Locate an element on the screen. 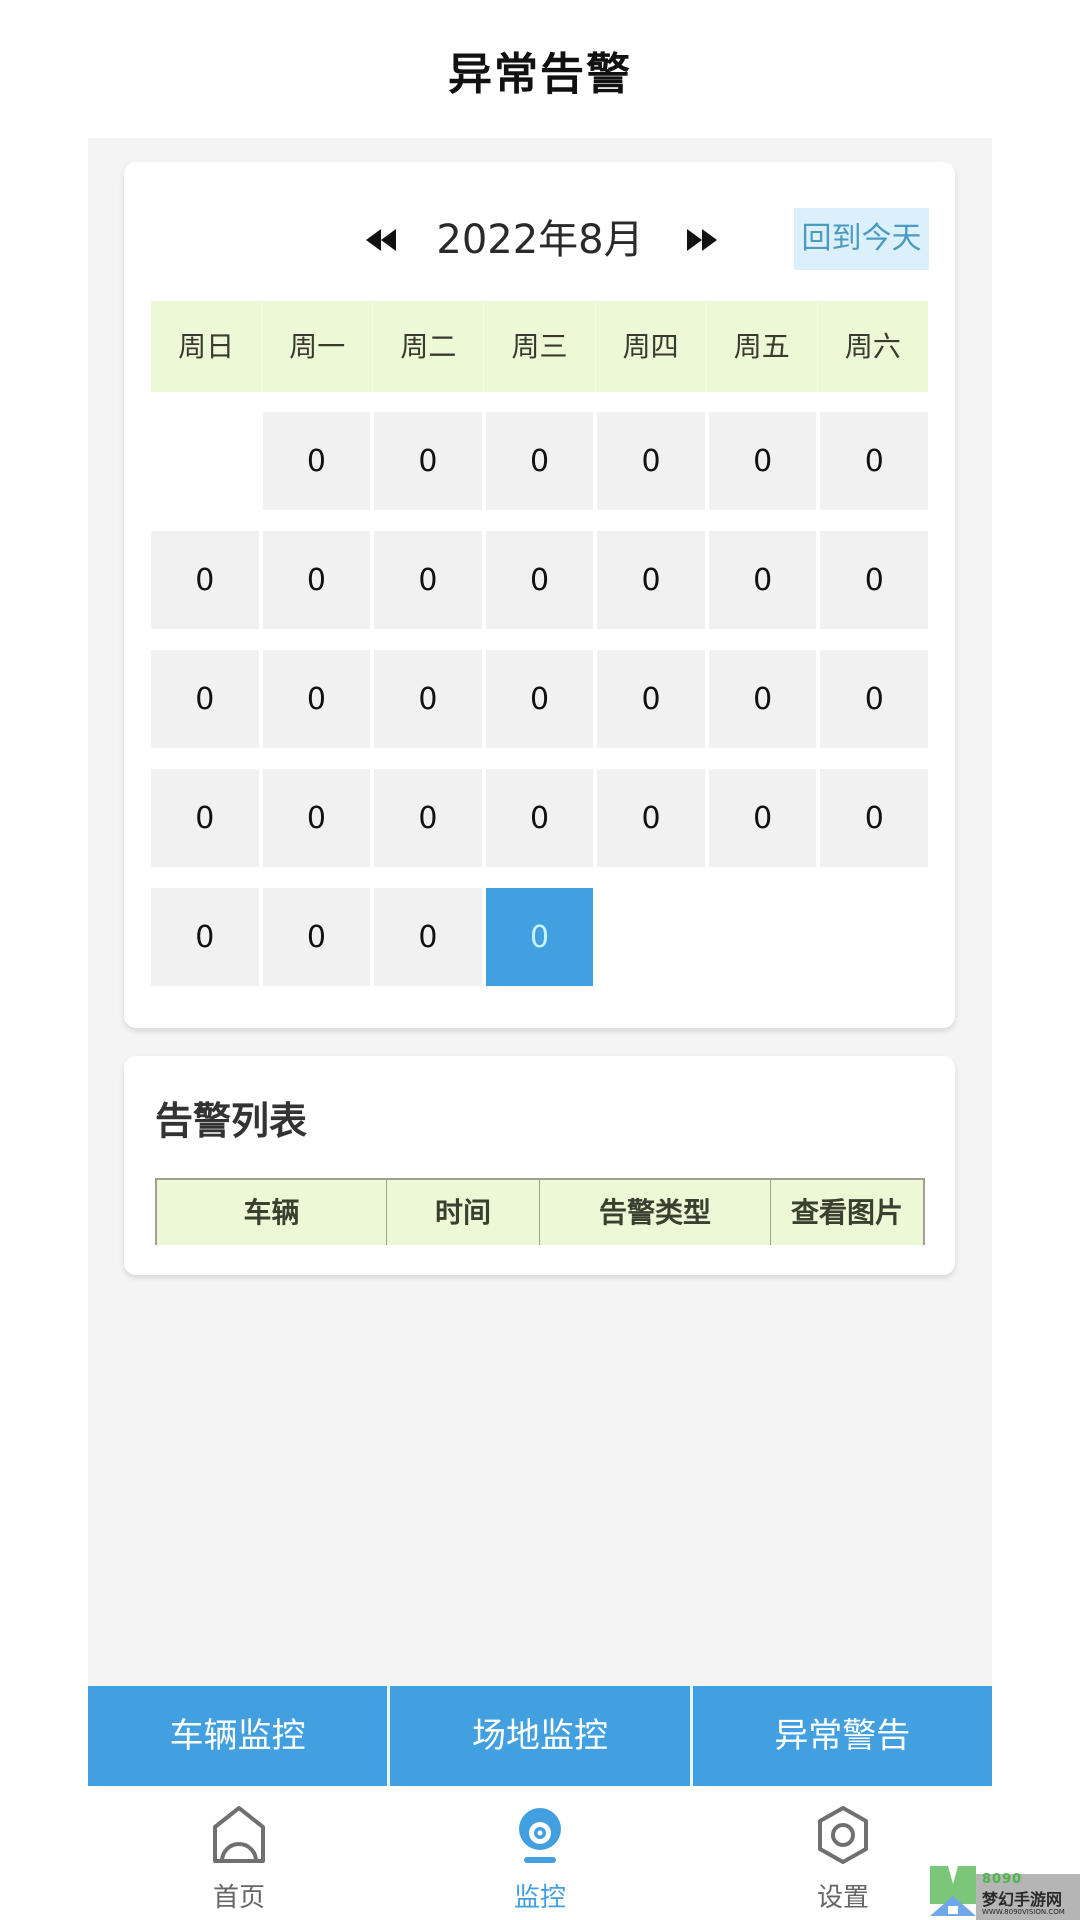  calendar-week-row: 000000 is located at coordinates (540, 461).